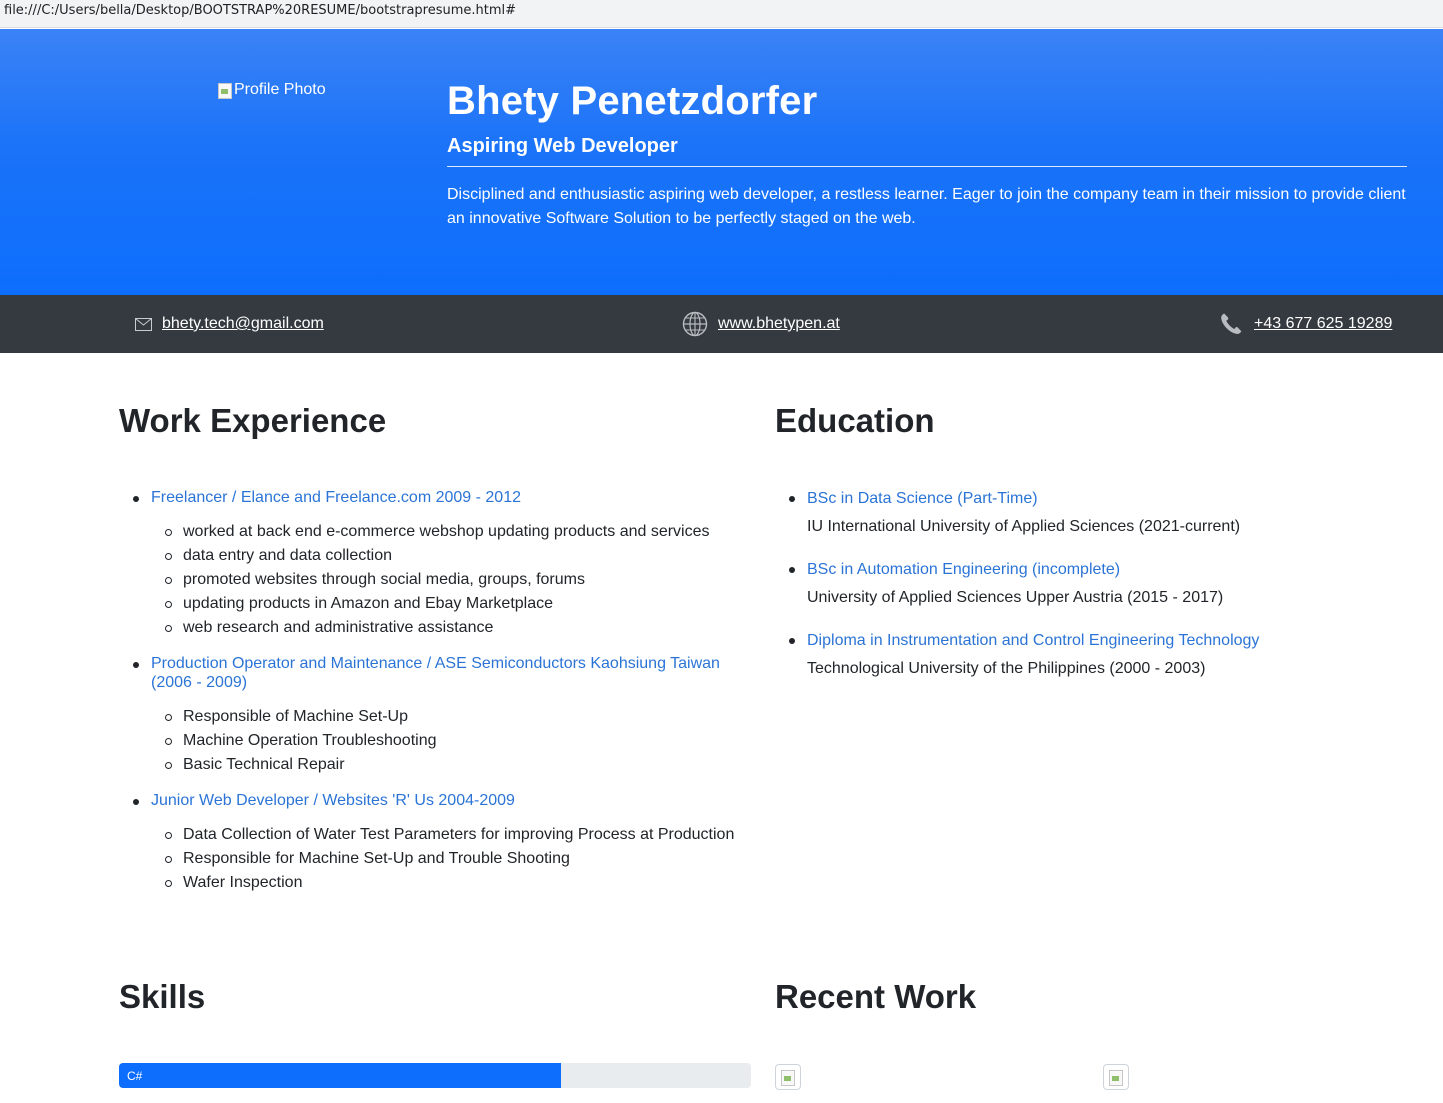 This screenshot has width=1443, height=1103. I want to click on recent-work-heading: Recent Work, so click(876, 996).